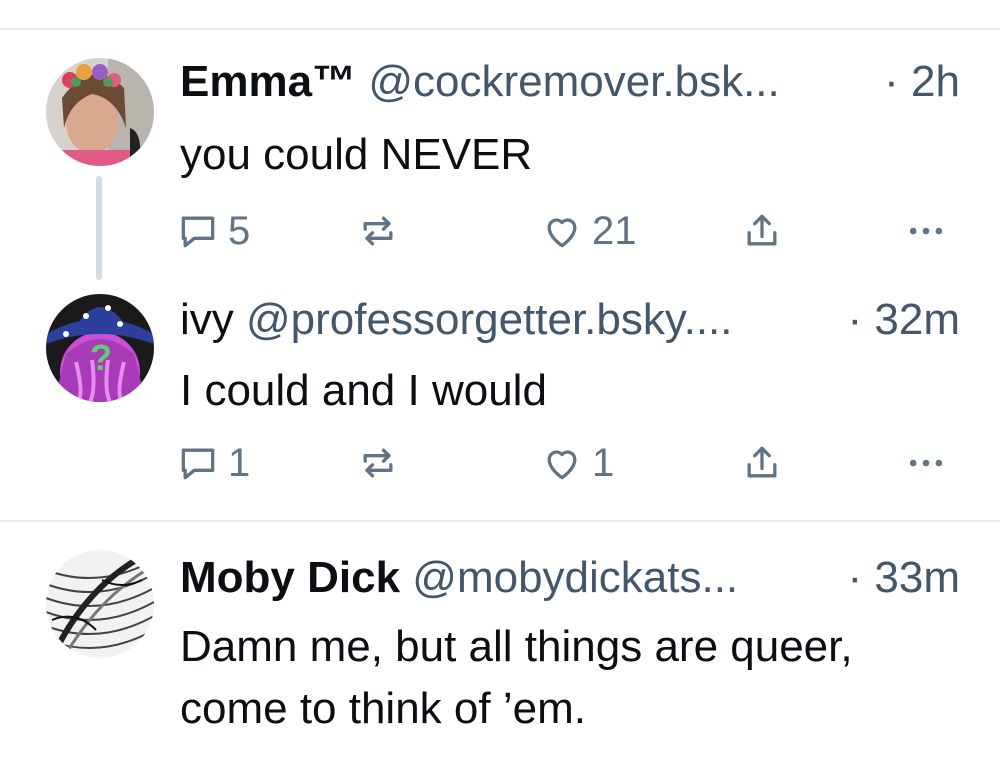 The image size is (1000, 768). I want to click on post-text: you could NEVER, so click(356, 154).